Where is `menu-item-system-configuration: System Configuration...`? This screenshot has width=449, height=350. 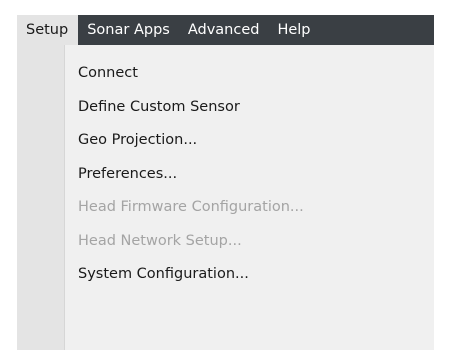 menu-item-system-configuration: System Configuration... is located at coordinates (249, 277).